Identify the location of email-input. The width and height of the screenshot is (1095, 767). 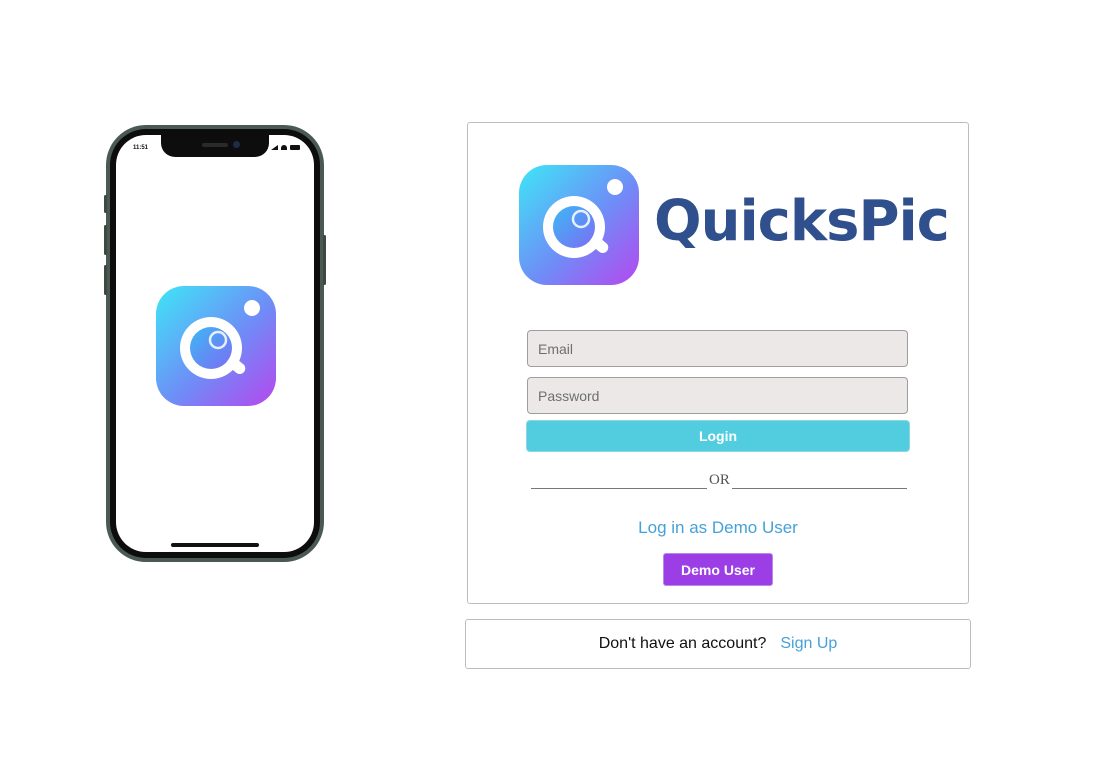
(717, 348).